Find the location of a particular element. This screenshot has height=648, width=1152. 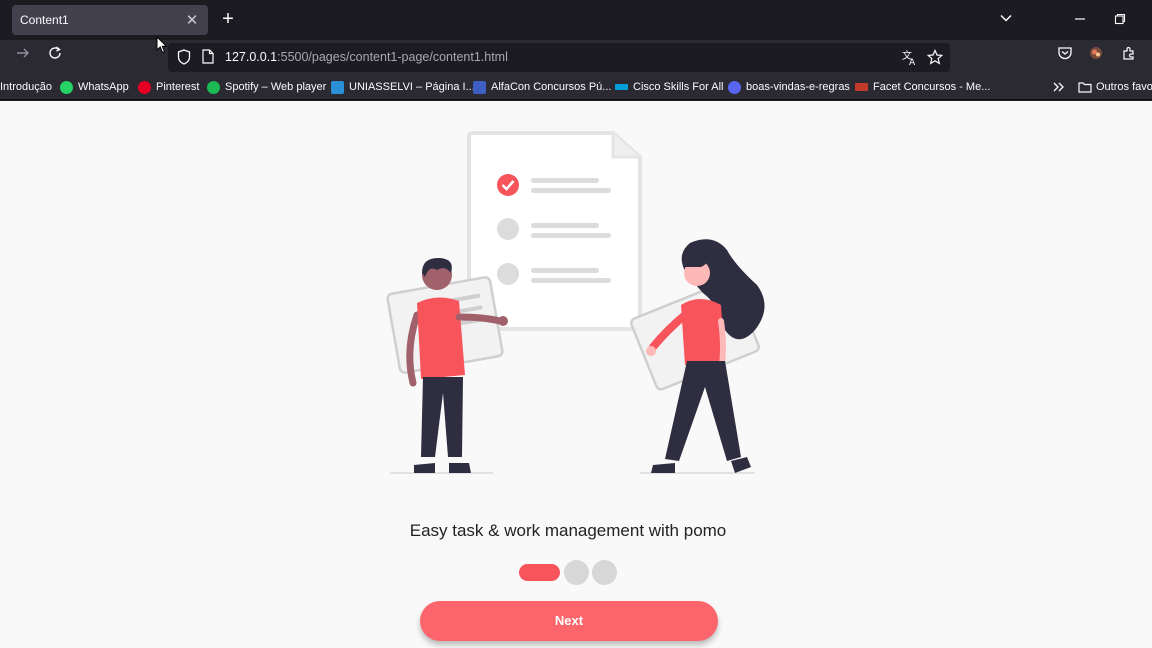

bookmark-discord: boas-vindas-e-regras is located at coordinates (789, 87).